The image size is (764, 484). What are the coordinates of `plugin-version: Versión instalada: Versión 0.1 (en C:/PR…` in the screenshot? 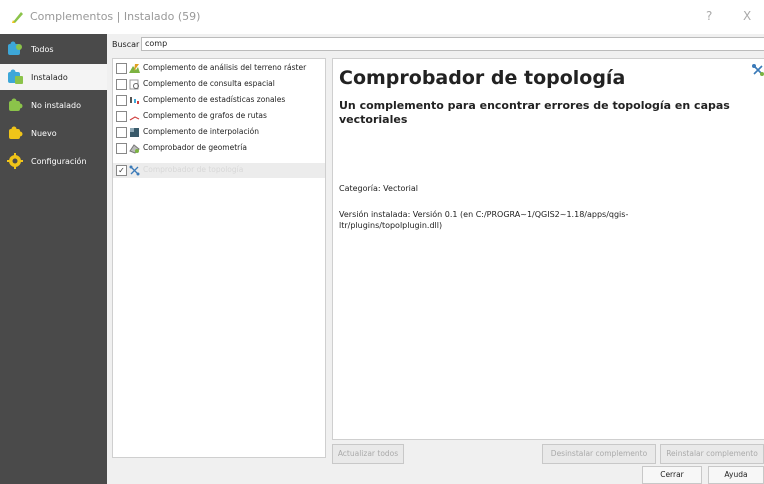 It's located at (484, 220).